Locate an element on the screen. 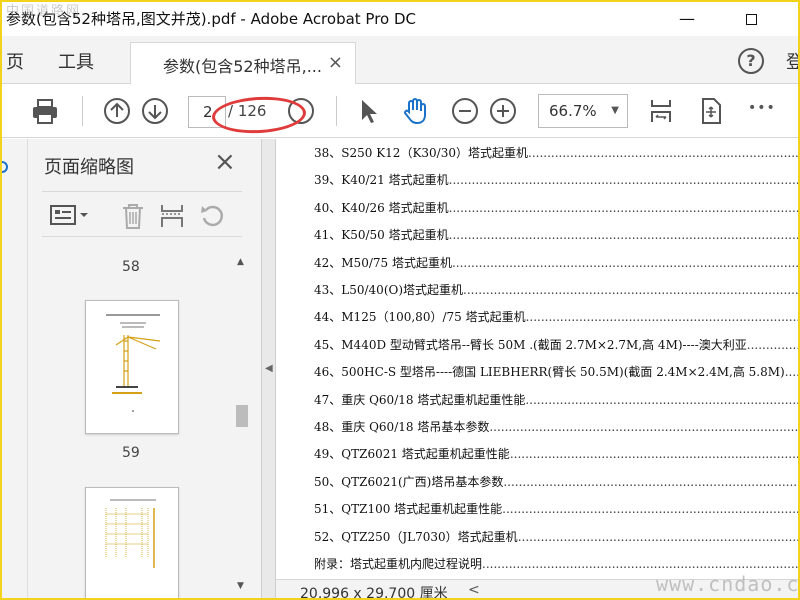  scrollbar-thumb is located at coordinates (242, 416).